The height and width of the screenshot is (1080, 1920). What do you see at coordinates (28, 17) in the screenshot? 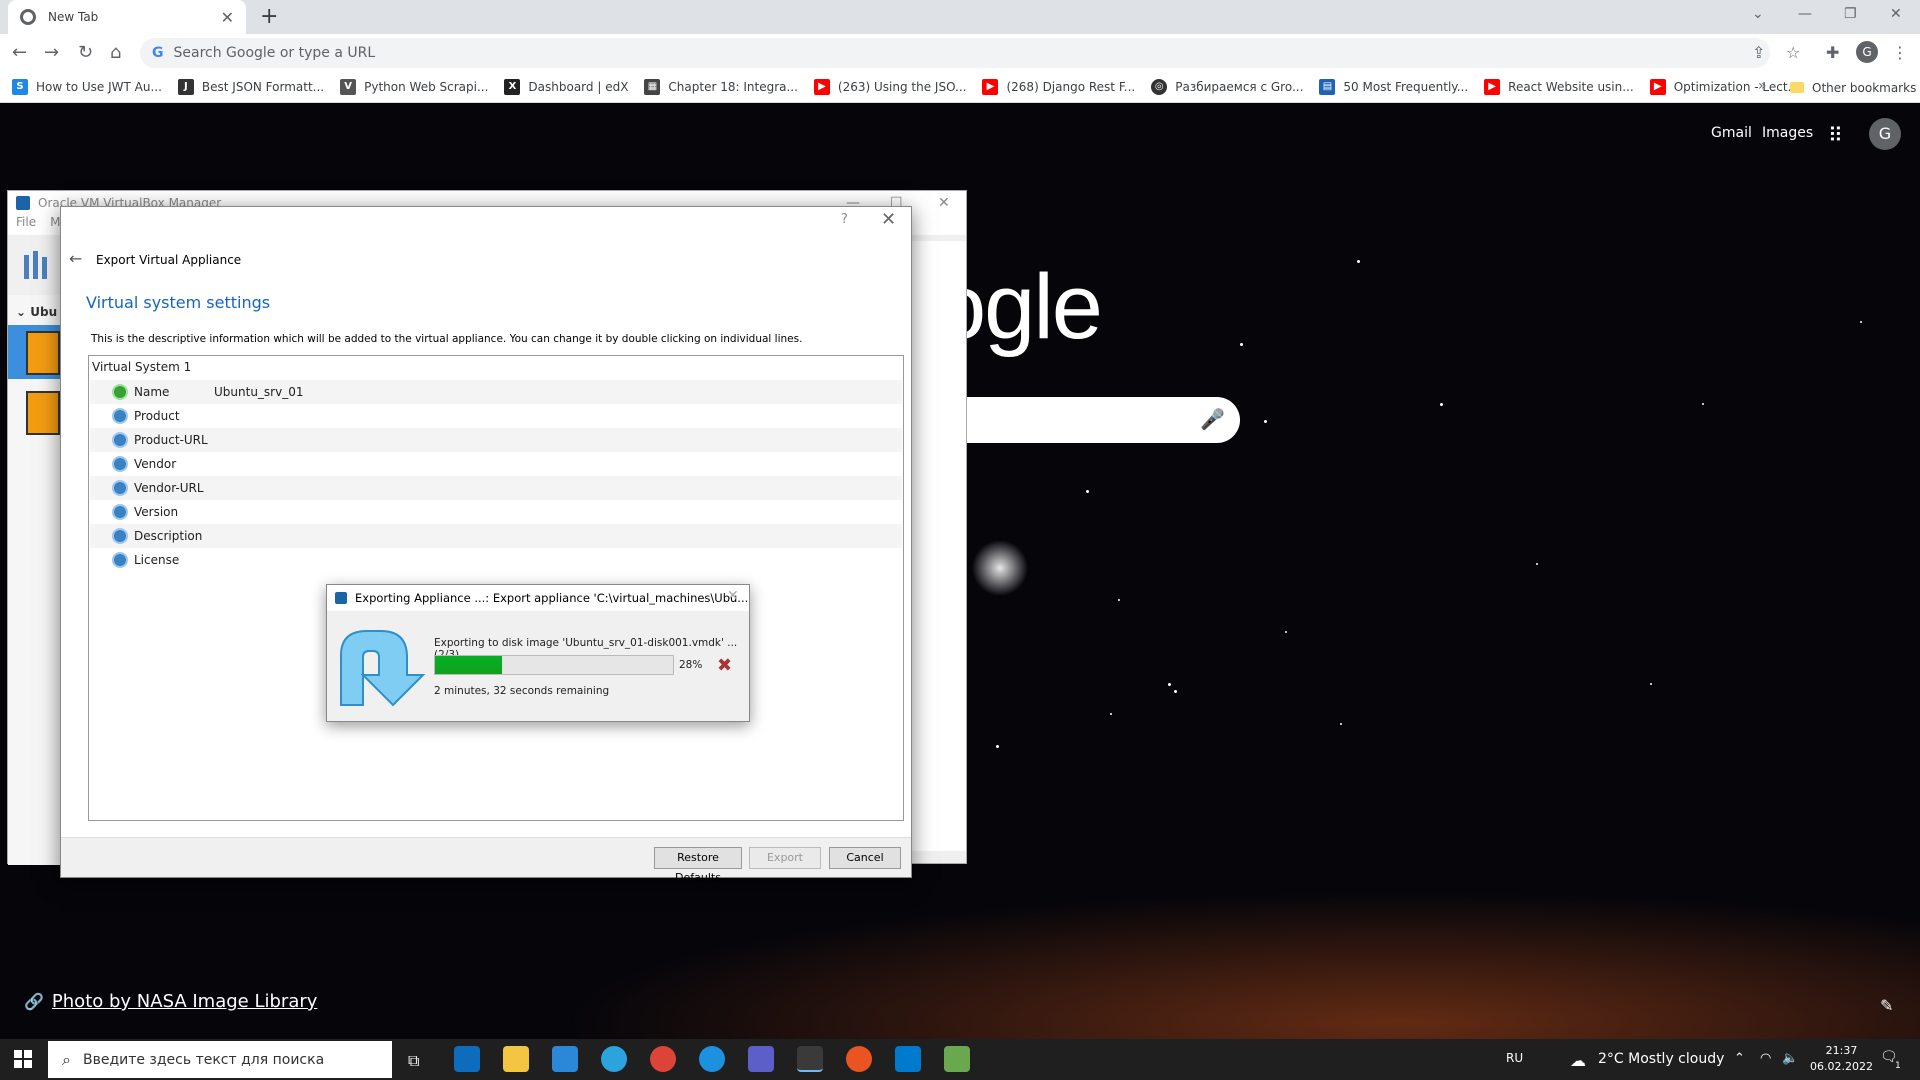
I see `chrome-icon` at bounding box center [28, 17].